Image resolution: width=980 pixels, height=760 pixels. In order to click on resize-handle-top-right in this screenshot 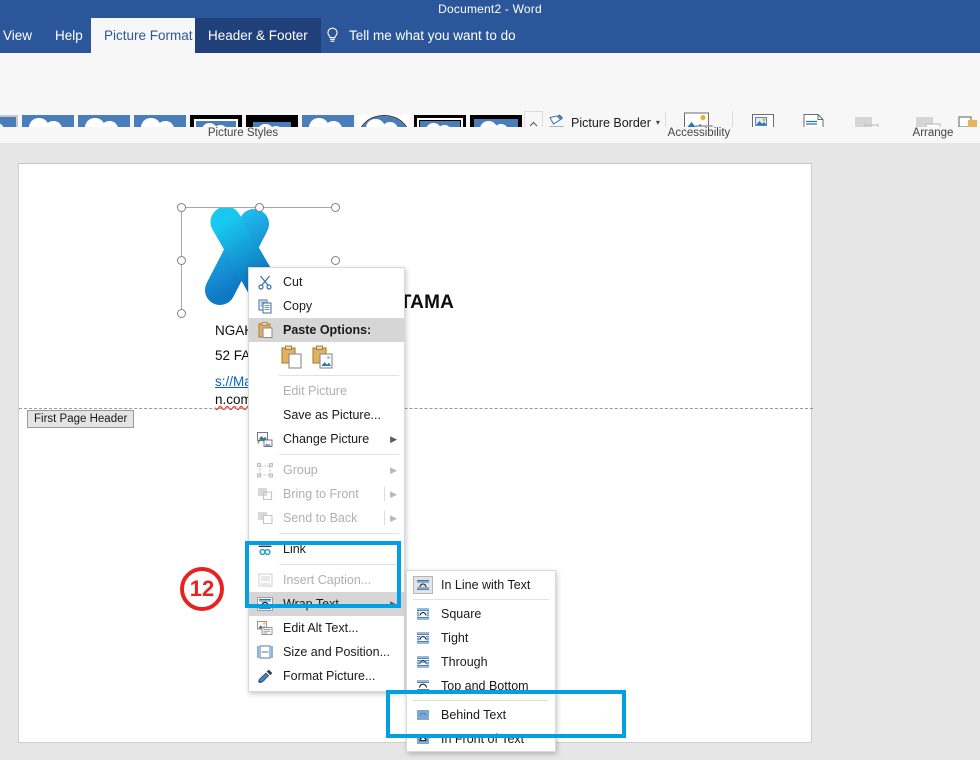, I will do `click(335, 207)`.